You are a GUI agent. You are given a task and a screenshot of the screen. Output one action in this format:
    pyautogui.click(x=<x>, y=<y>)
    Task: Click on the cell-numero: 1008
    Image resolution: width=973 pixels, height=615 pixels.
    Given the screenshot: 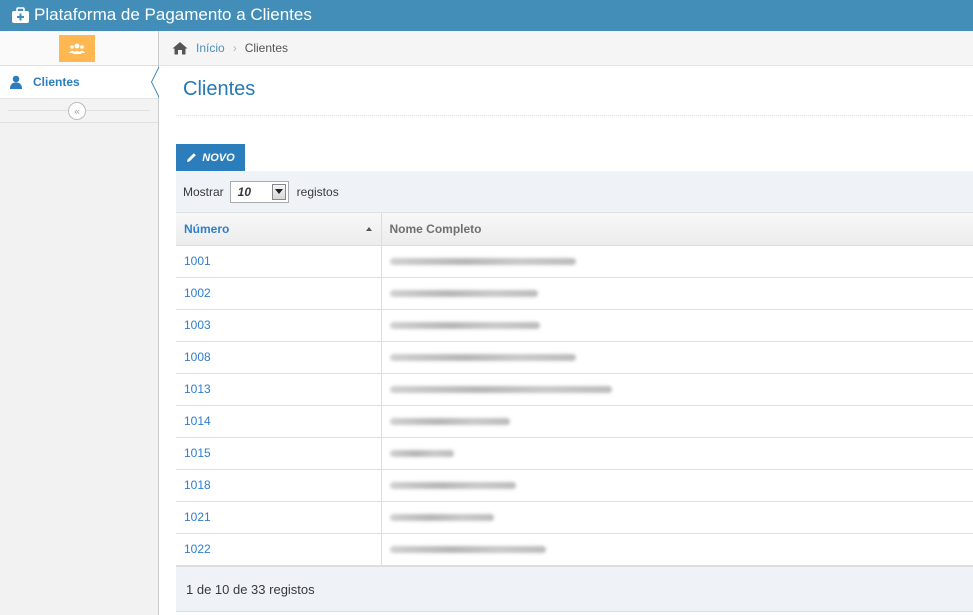 What is the action you would take?
    pyautogui.click(x=279, y=357)
    